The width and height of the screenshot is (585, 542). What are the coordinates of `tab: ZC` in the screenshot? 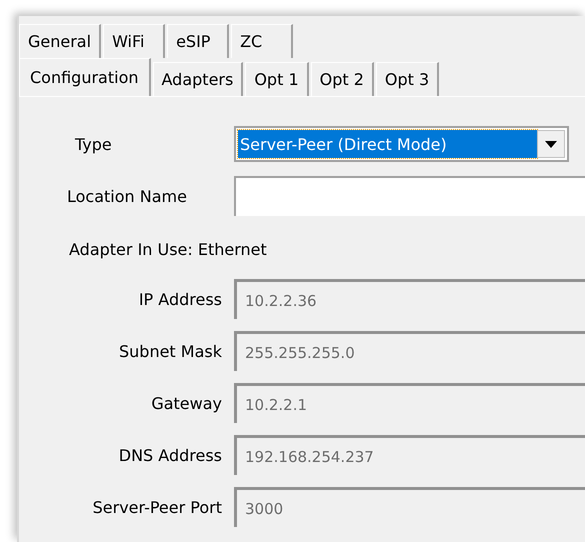 It's located at (262, 41).